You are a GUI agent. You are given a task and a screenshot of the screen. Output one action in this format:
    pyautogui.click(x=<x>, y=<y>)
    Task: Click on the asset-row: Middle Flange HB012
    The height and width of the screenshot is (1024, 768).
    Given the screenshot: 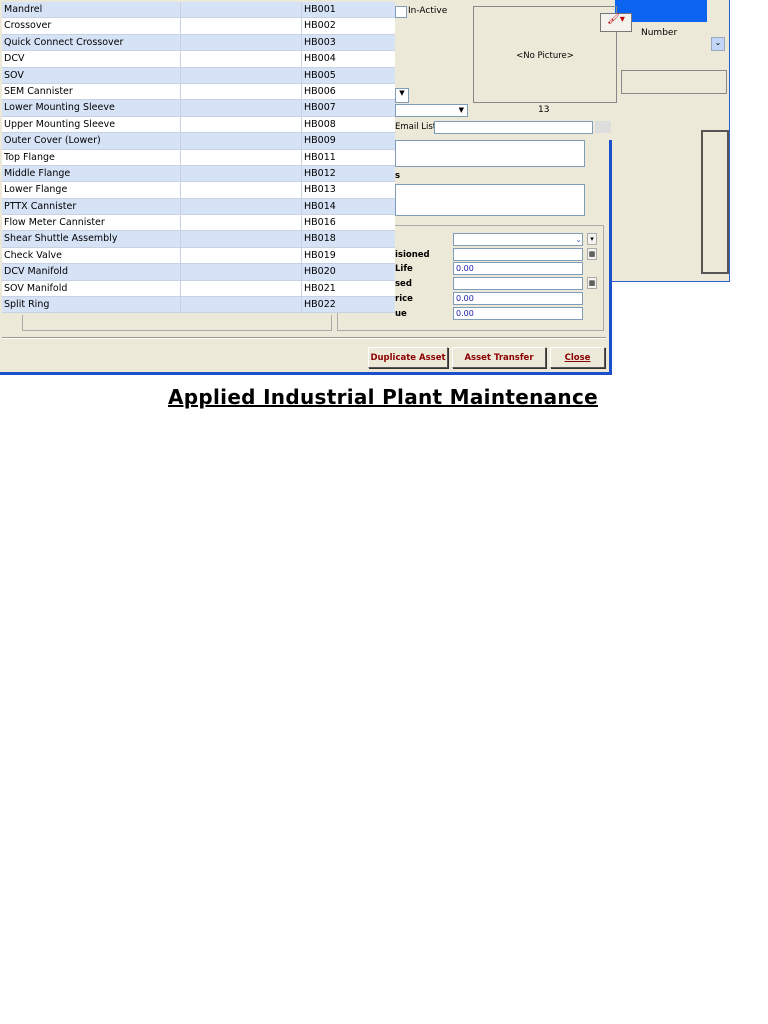 What is the action you would take?
    pyautogui.click(x=198, y=174)
    